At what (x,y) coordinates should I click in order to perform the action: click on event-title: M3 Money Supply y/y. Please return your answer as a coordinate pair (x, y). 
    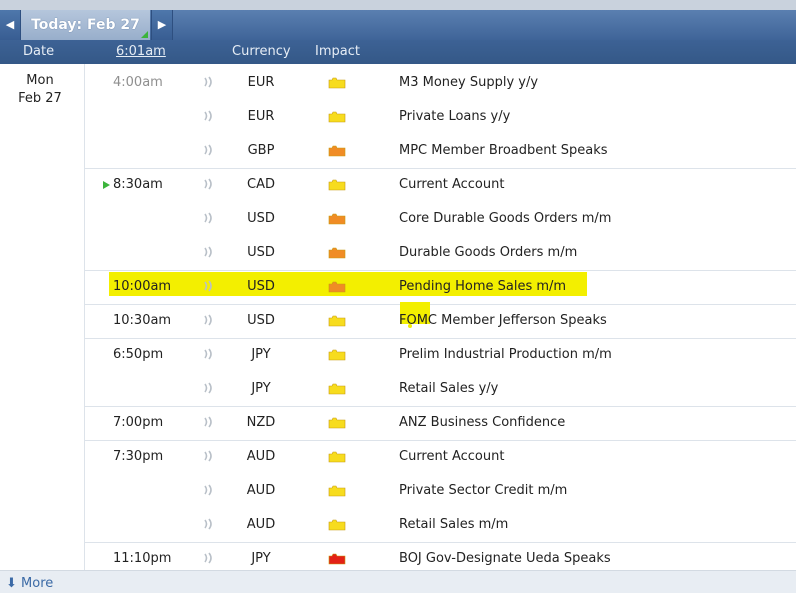
    Looking at the image, I should click on (468, 82).